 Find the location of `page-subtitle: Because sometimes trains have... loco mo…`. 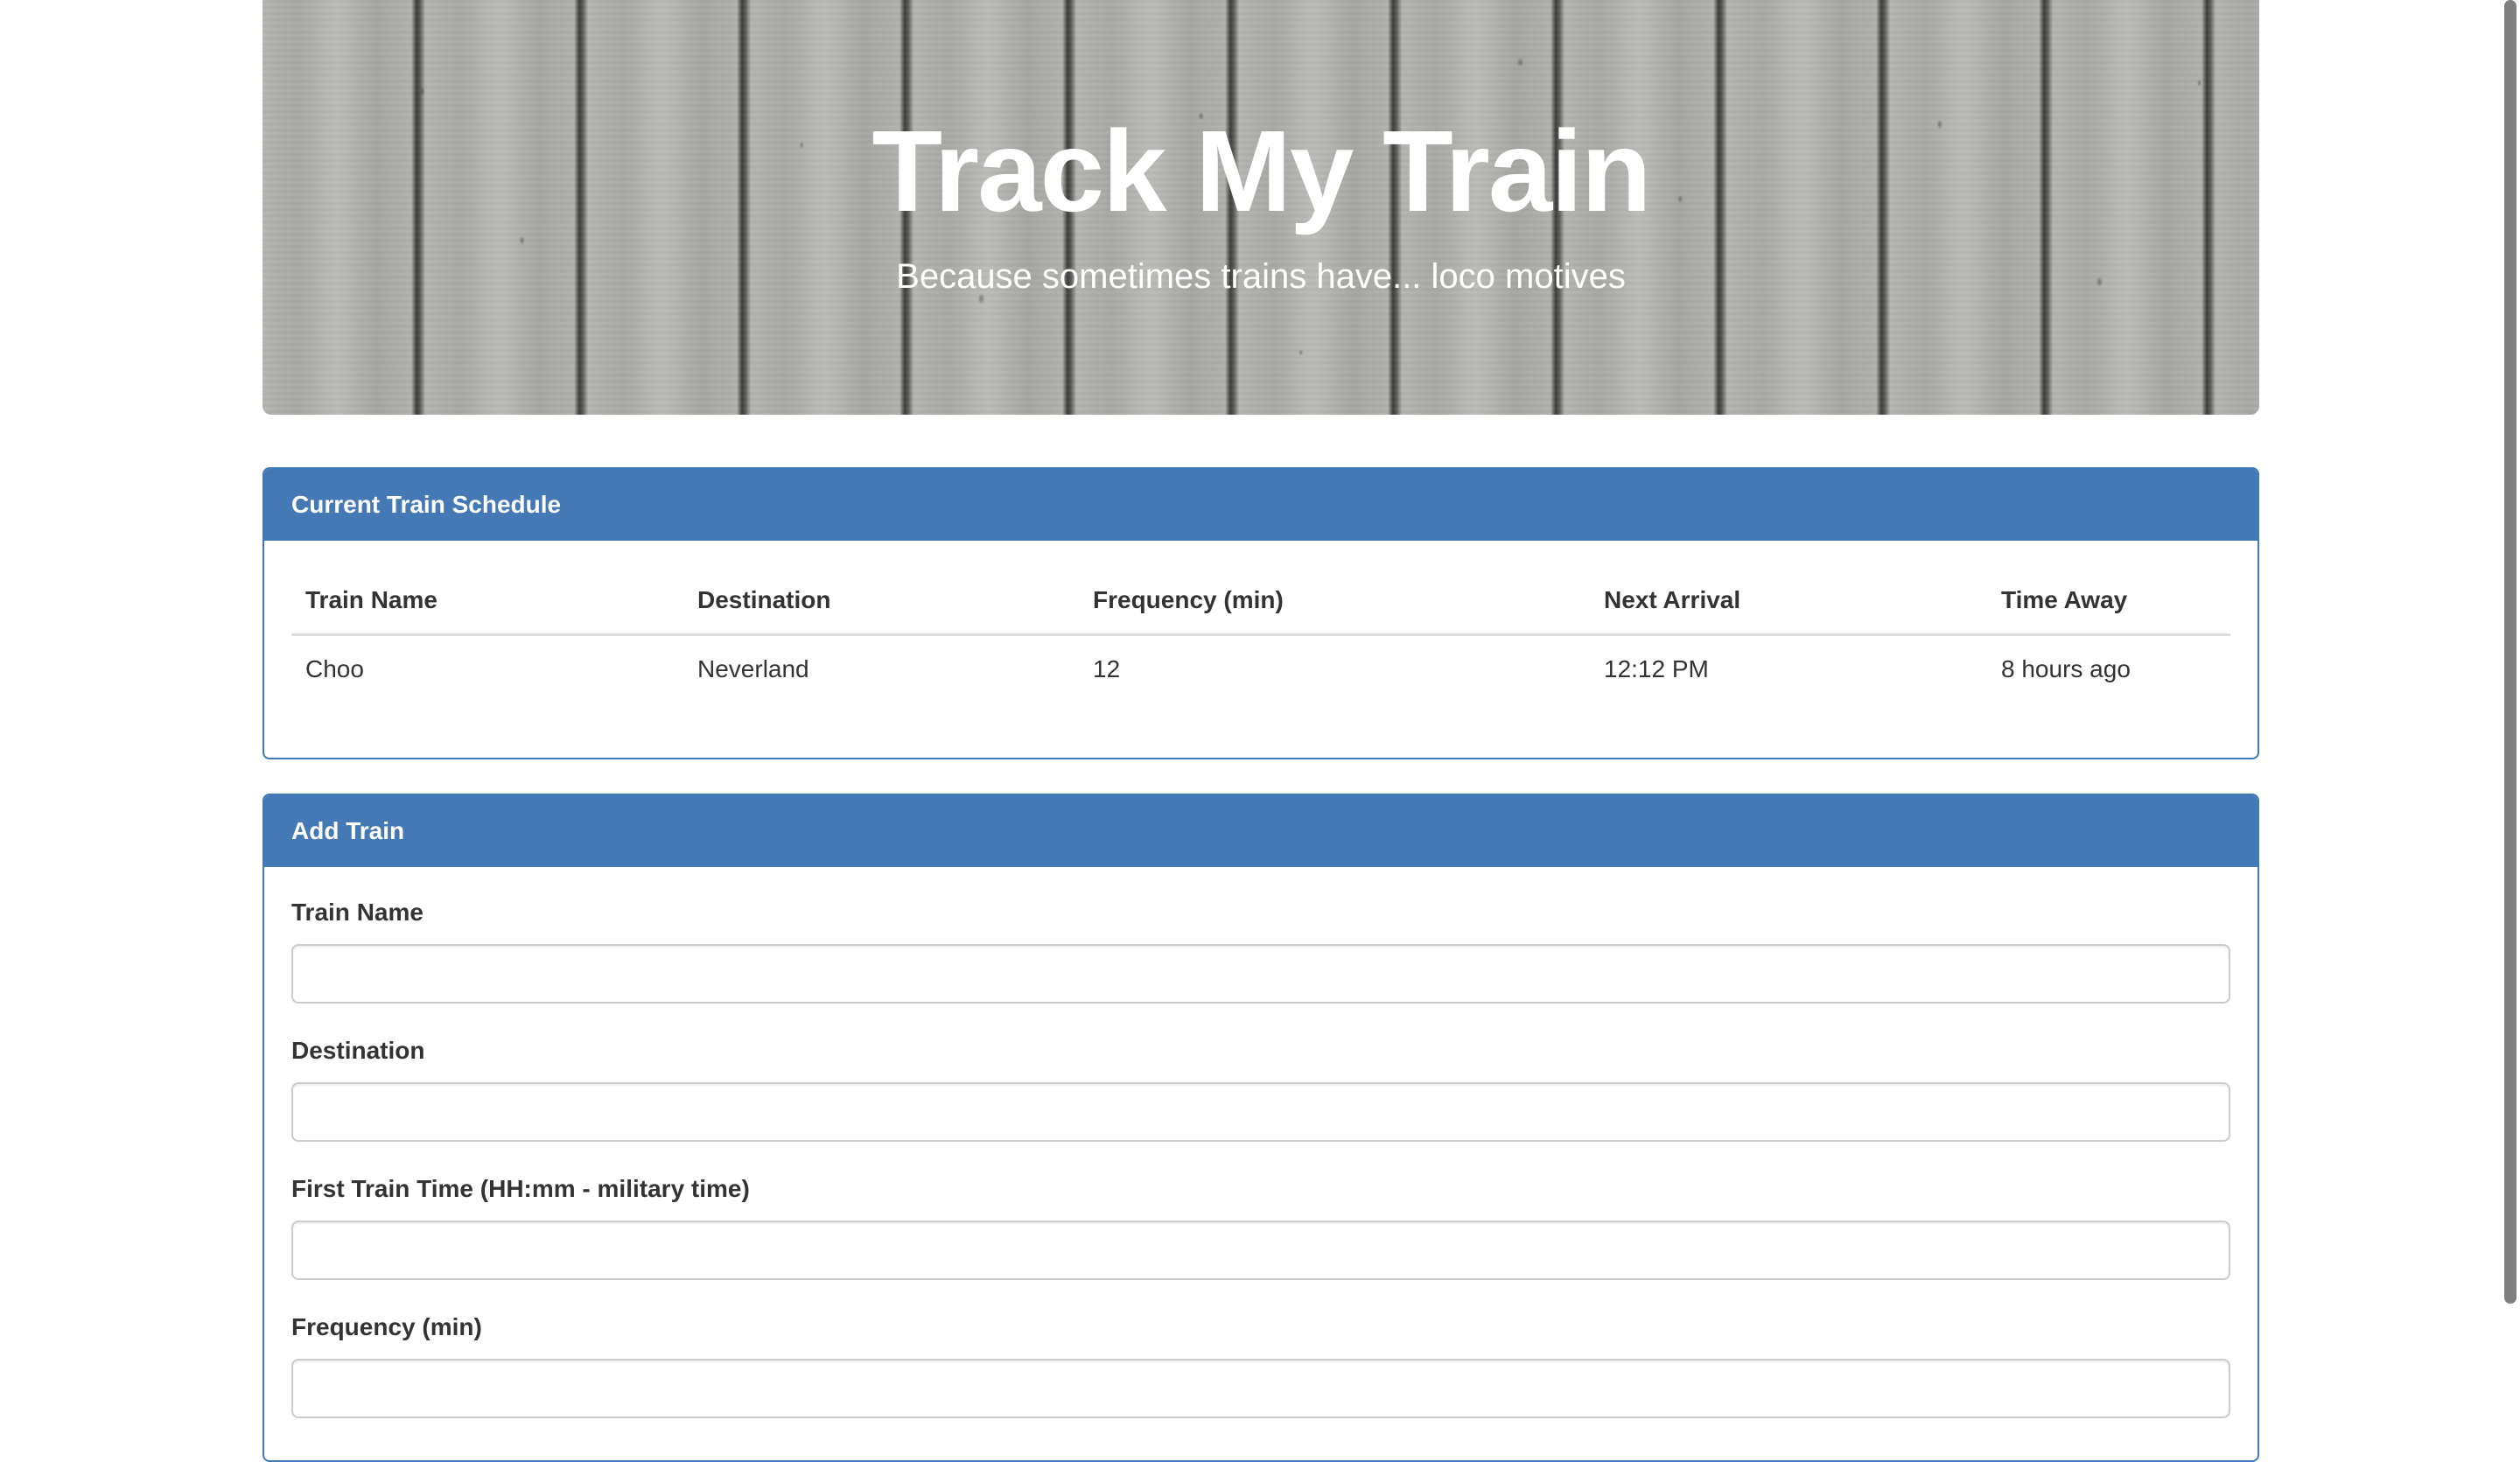

page-subtitle: Because sometimes trains have... loco mo… is located at coordinates (1261, 276).